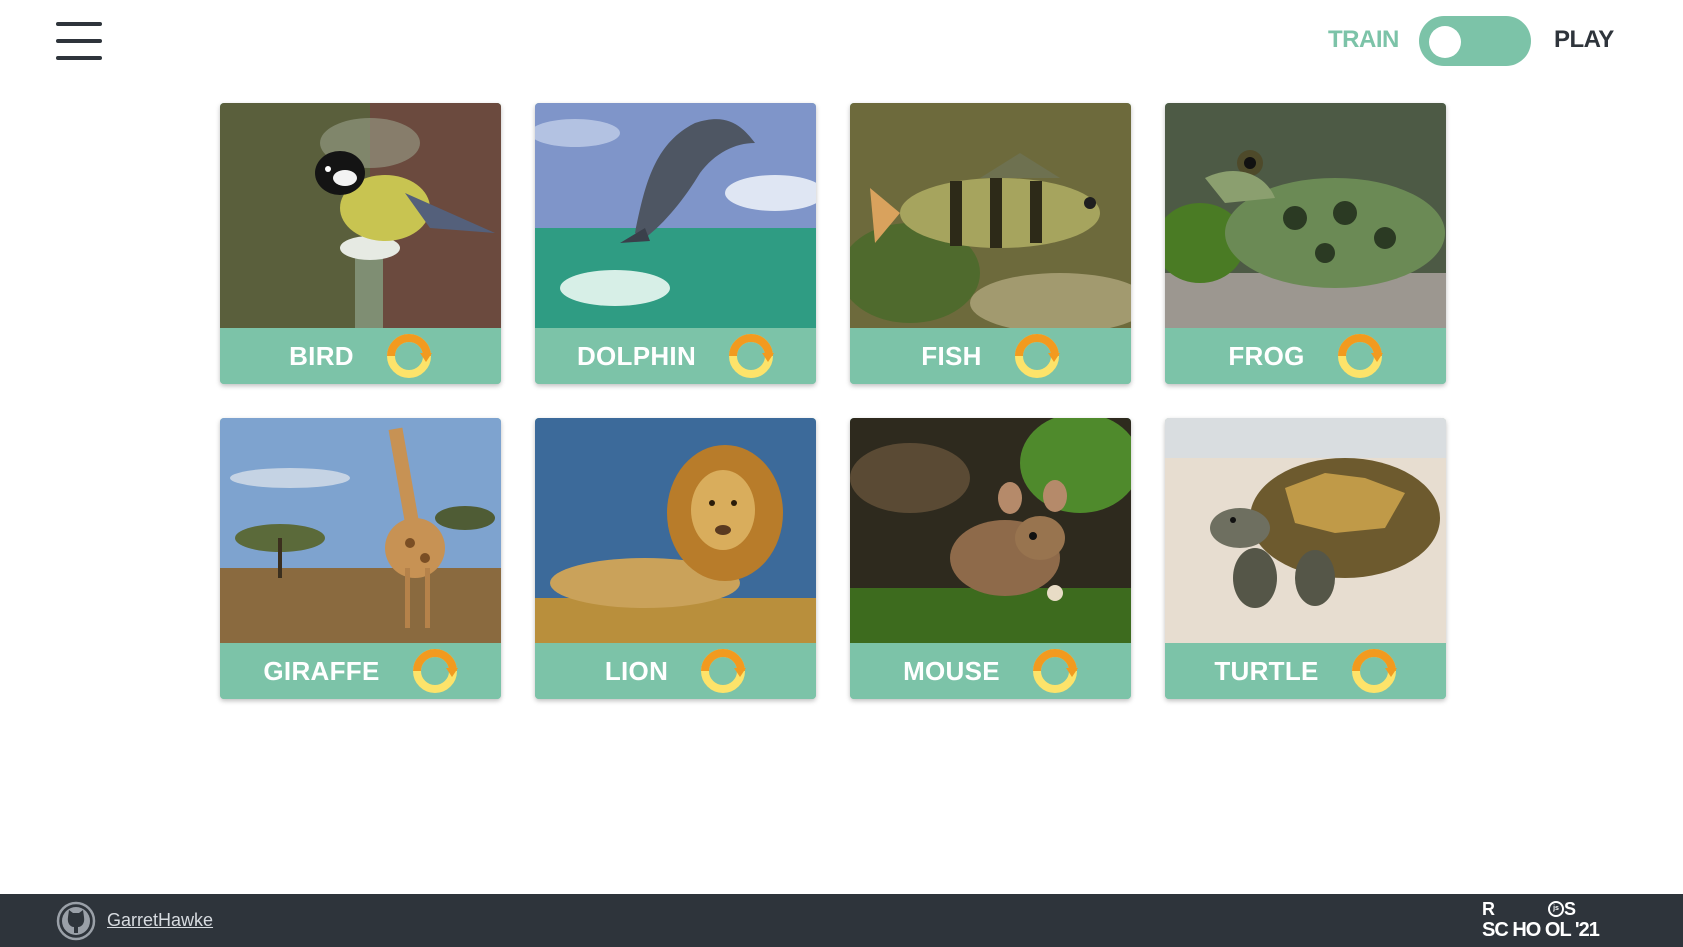  I want to click on card-bird: BIRD, so click(360, 243).